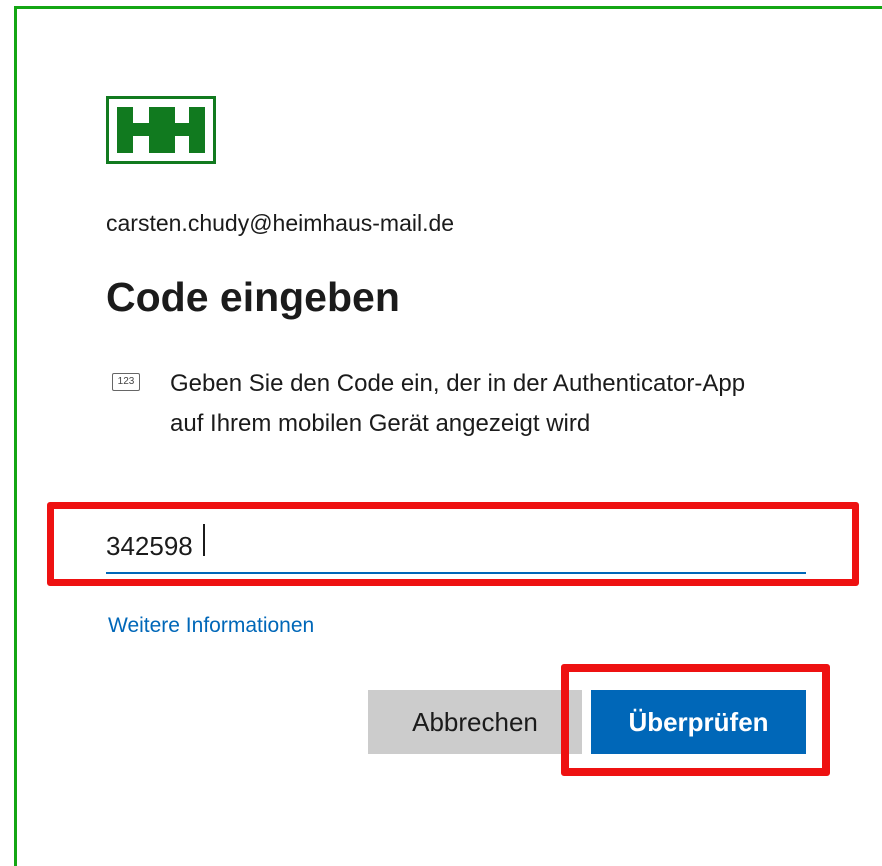  I want to click on cancel-button: Abbrechen, so click(475, 722).